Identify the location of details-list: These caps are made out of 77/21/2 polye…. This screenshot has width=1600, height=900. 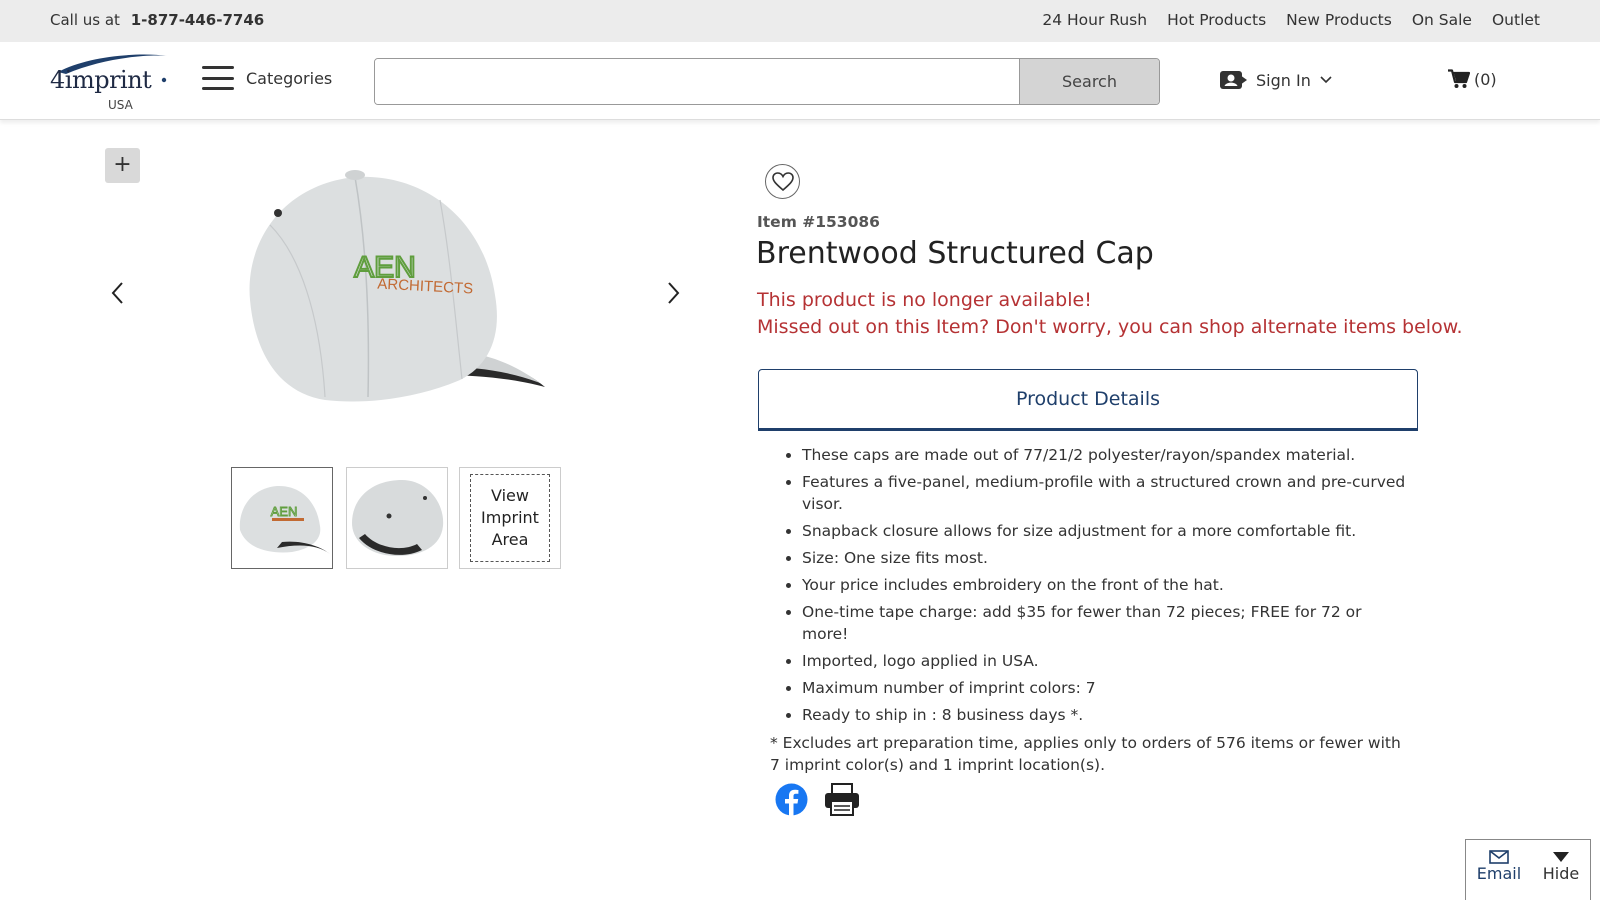
(1096, 585).